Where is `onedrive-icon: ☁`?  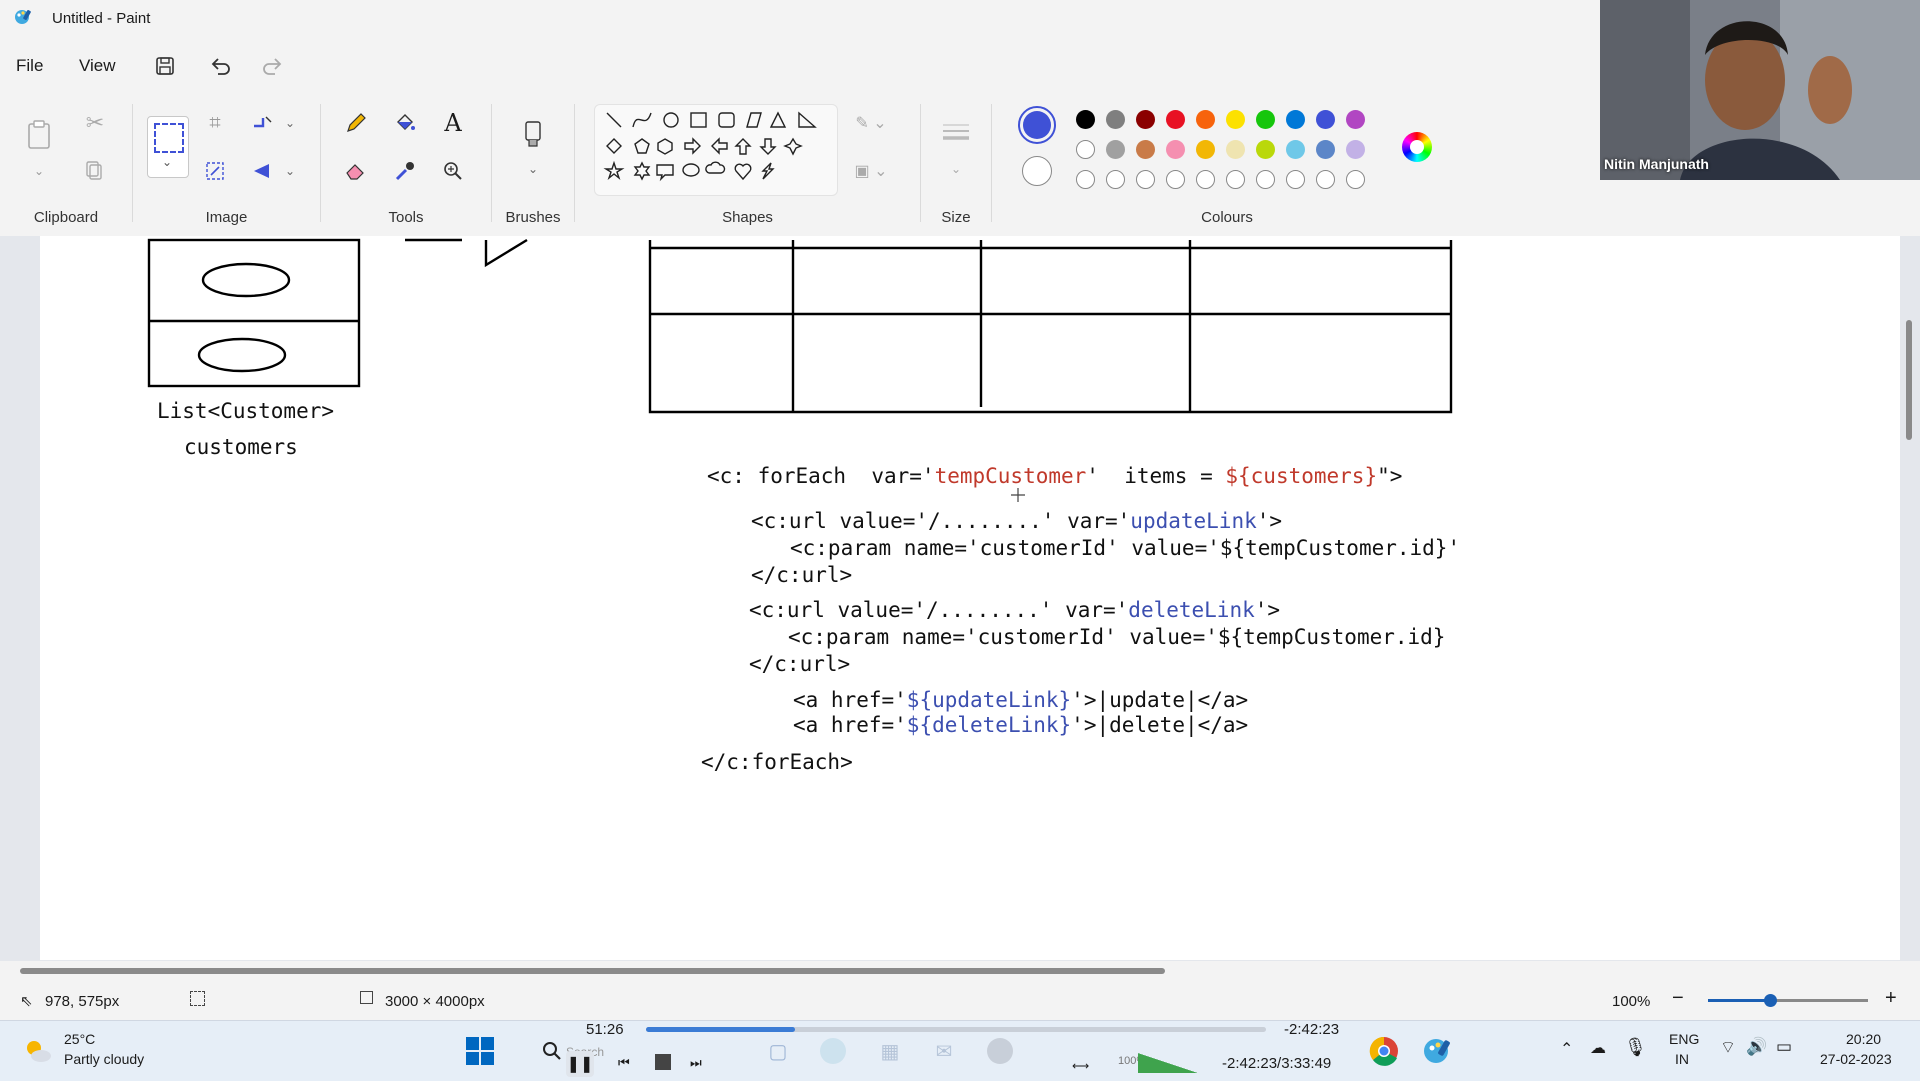
onedrive-icon: ☁ is located at coordinates (1598, 1048).